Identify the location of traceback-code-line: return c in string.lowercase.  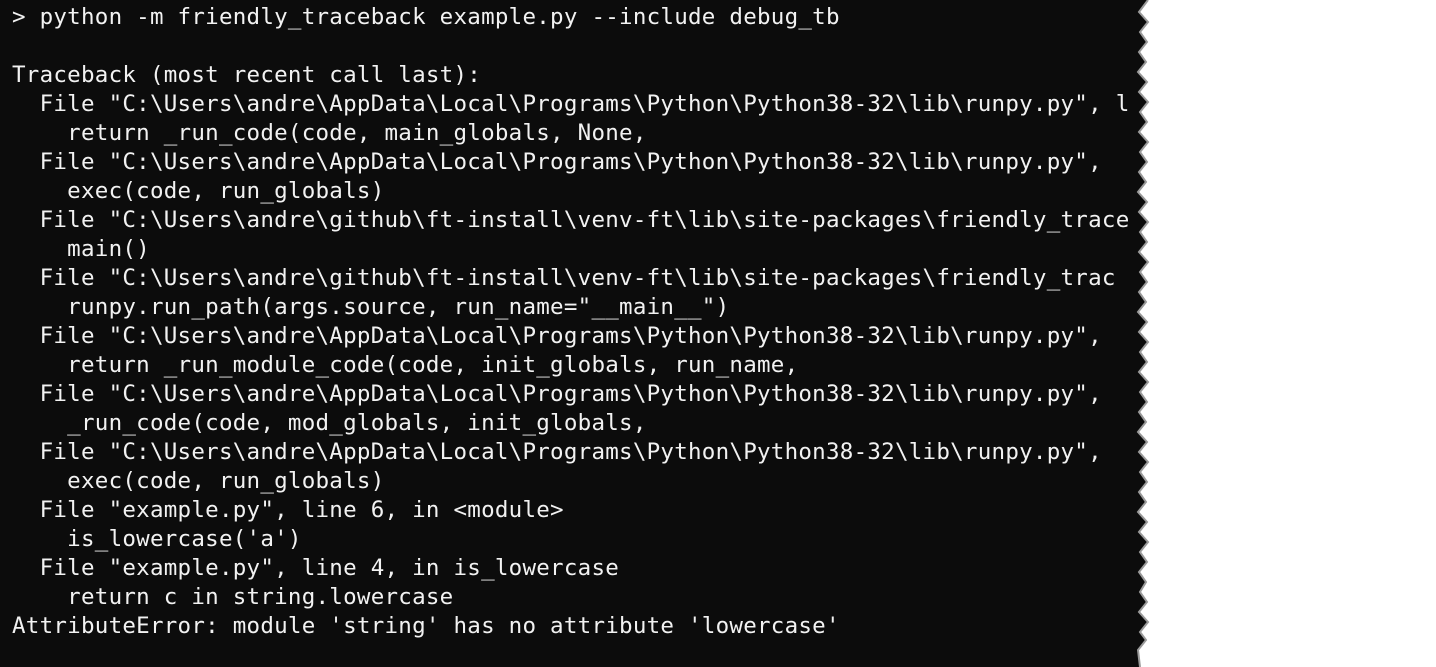
(233, 597).